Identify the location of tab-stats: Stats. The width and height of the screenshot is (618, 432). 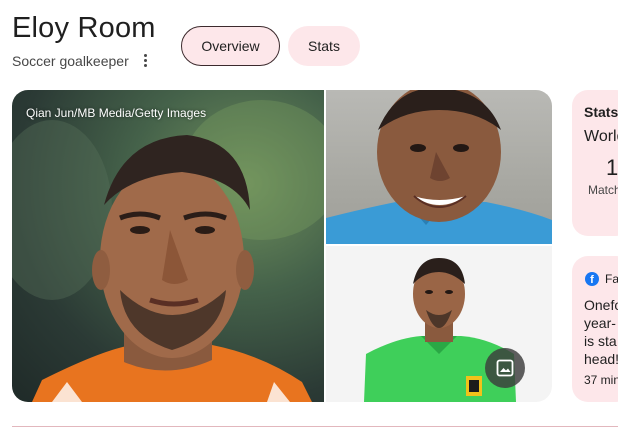
(324, 46).